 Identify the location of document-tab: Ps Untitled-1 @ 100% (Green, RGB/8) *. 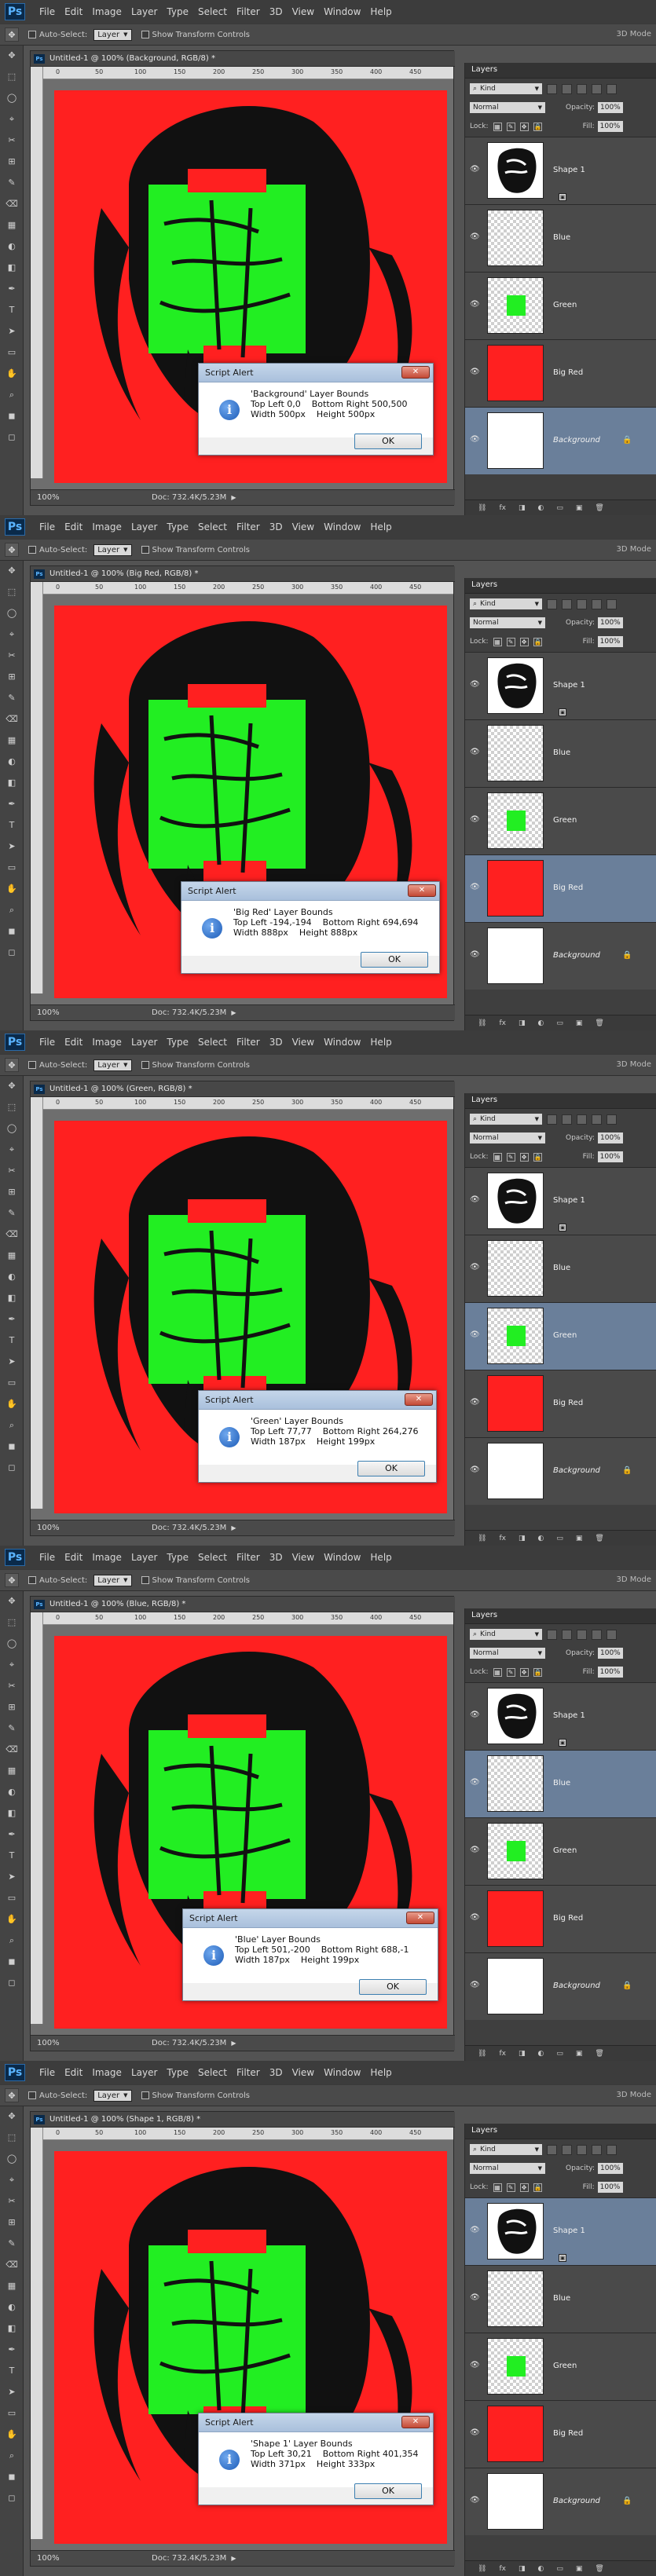
(243, 1089).